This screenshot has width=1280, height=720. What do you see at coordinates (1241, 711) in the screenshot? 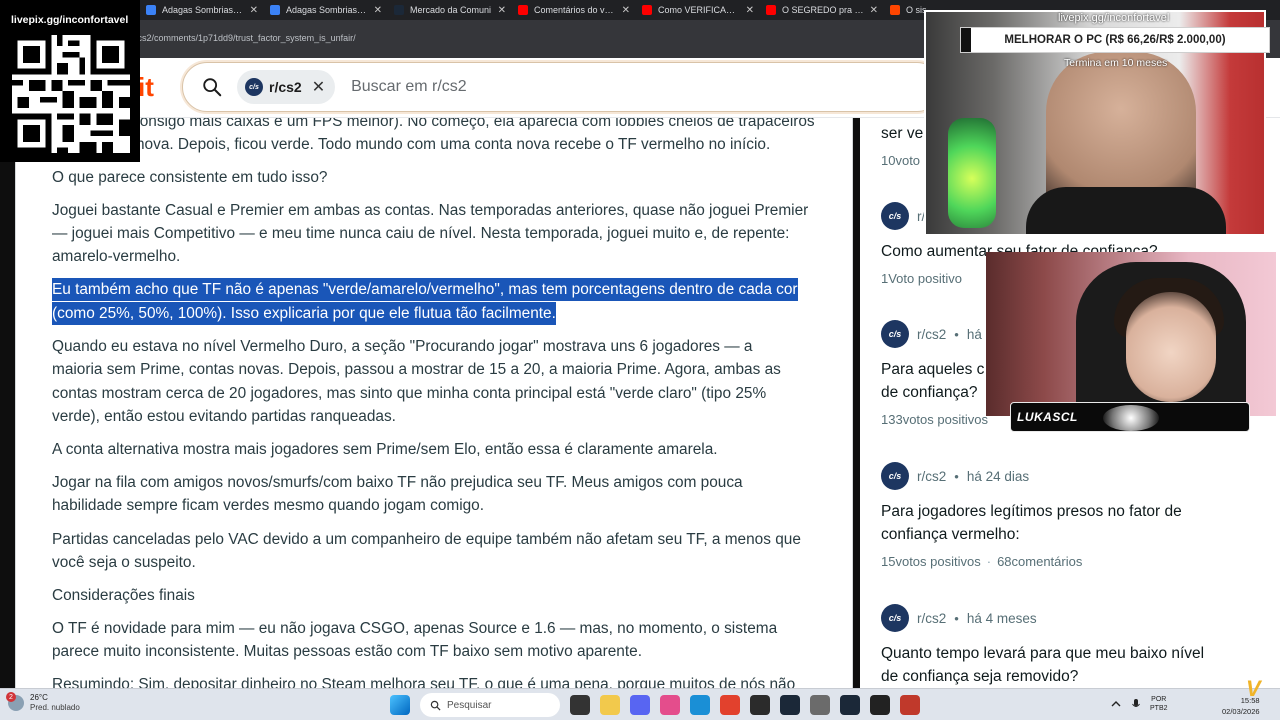
I see `clock-date: 02/03/2026` at bounding box center [1241, 711].